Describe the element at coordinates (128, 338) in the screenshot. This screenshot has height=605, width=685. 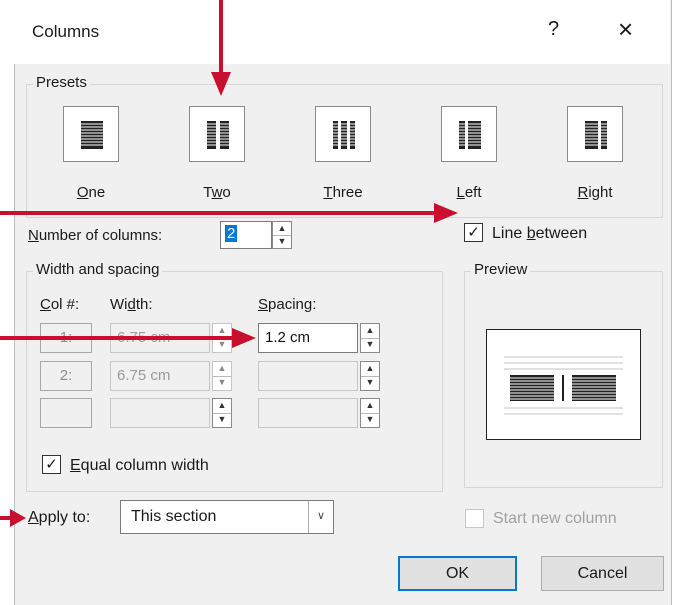
I see `annotation-arrow-spacing` at that location.